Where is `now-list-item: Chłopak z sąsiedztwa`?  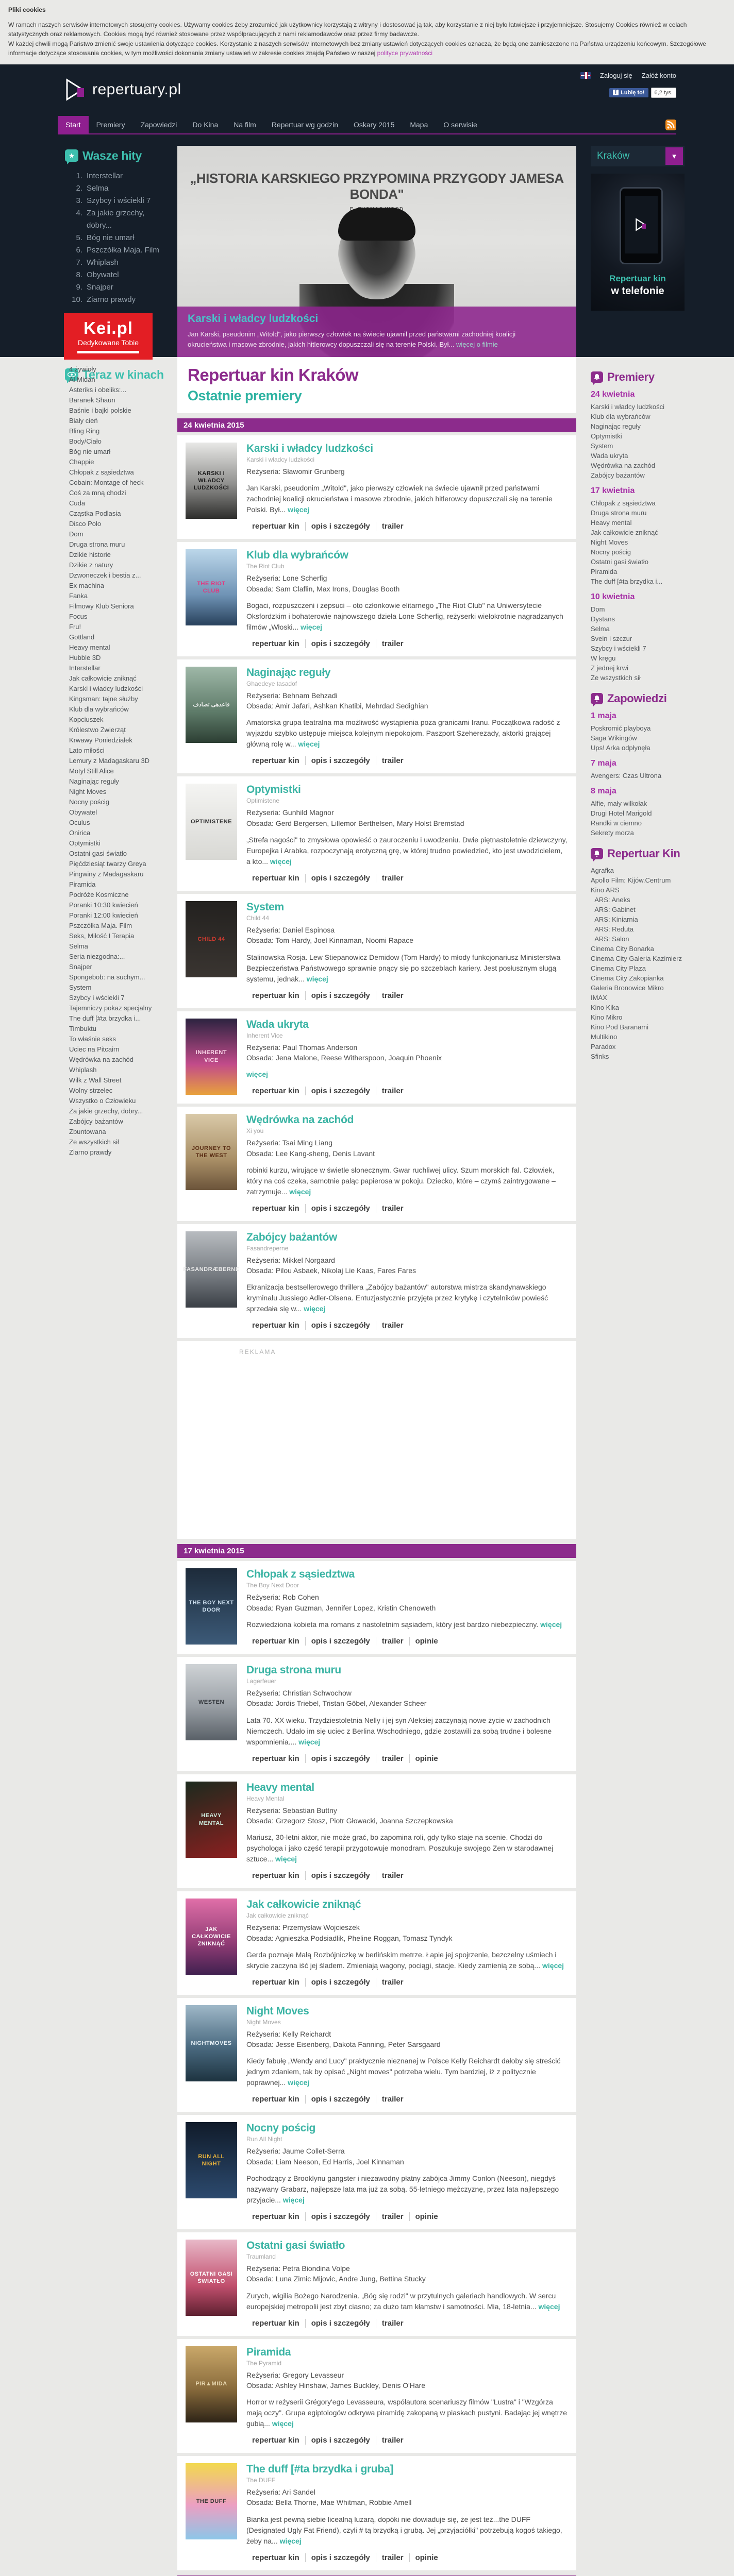 now-list-item: Chłopak z sąsiedztwa is located at coordinates (119, 472).